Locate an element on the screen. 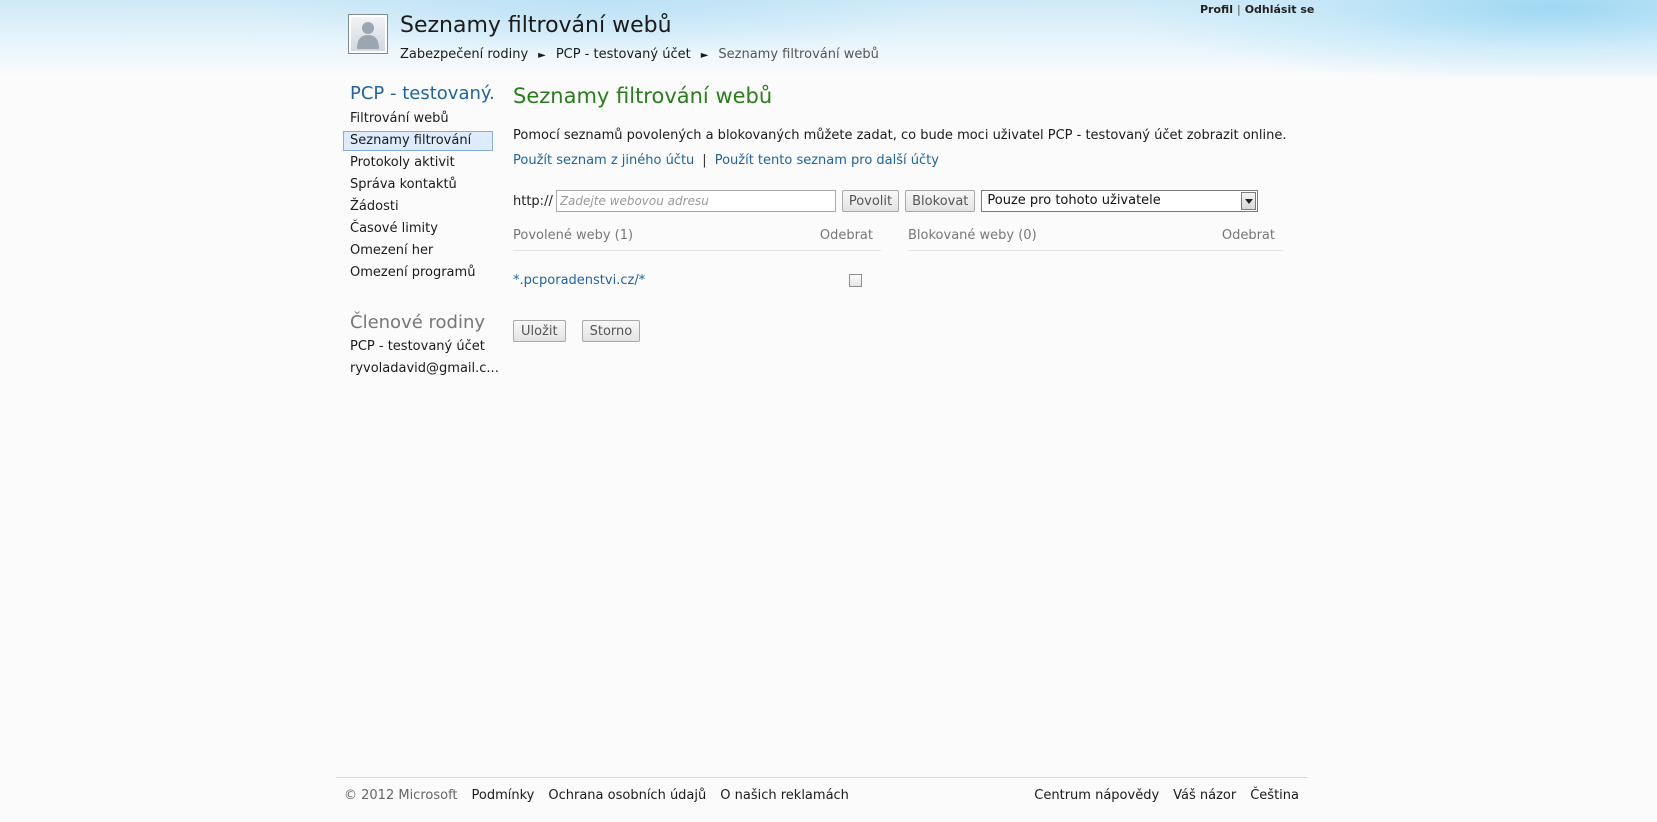 This screenshot has height=822, width=1657. use-list-for-other-accounts-link: Použít tento seznam pro další účty is located at coordinates (827, 160).